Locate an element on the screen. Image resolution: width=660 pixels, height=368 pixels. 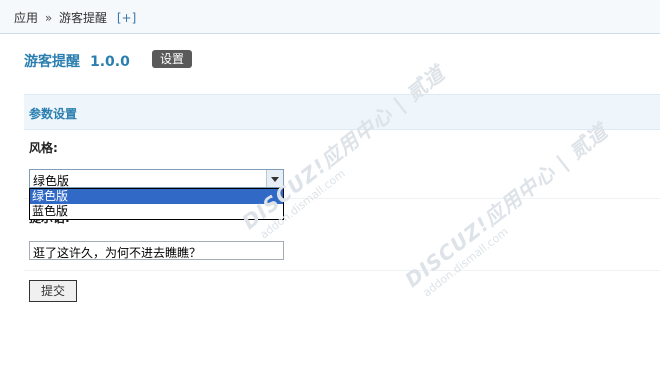
tip-input: 逛了这许久，为何不进去瞧瞧？ is located at coordinates (156, 250).